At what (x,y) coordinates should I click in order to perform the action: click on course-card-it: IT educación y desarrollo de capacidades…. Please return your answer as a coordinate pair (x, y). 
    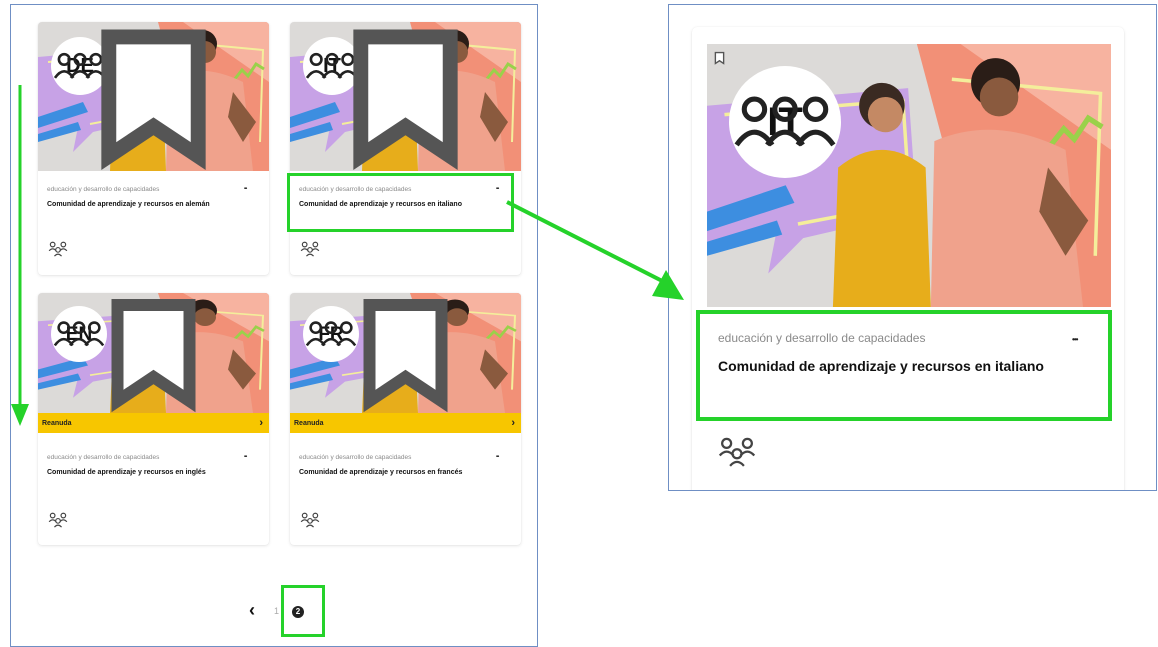
    Looking at the image, I should click on (405, 148).